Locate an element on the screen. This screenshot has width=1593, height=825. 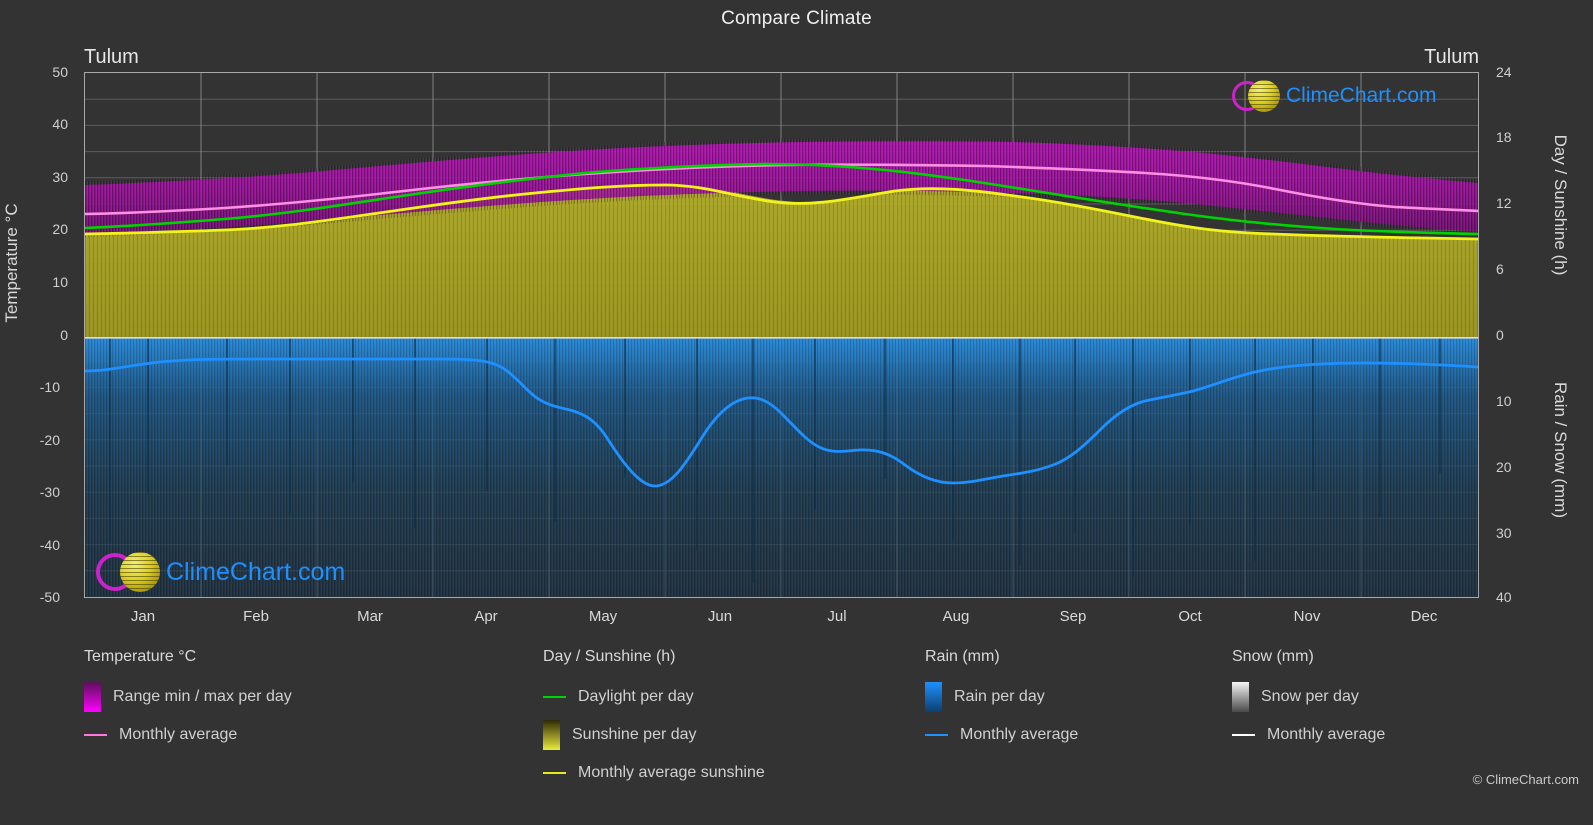
y-tick-left-20: 20 is located at coordinates (60, 229).